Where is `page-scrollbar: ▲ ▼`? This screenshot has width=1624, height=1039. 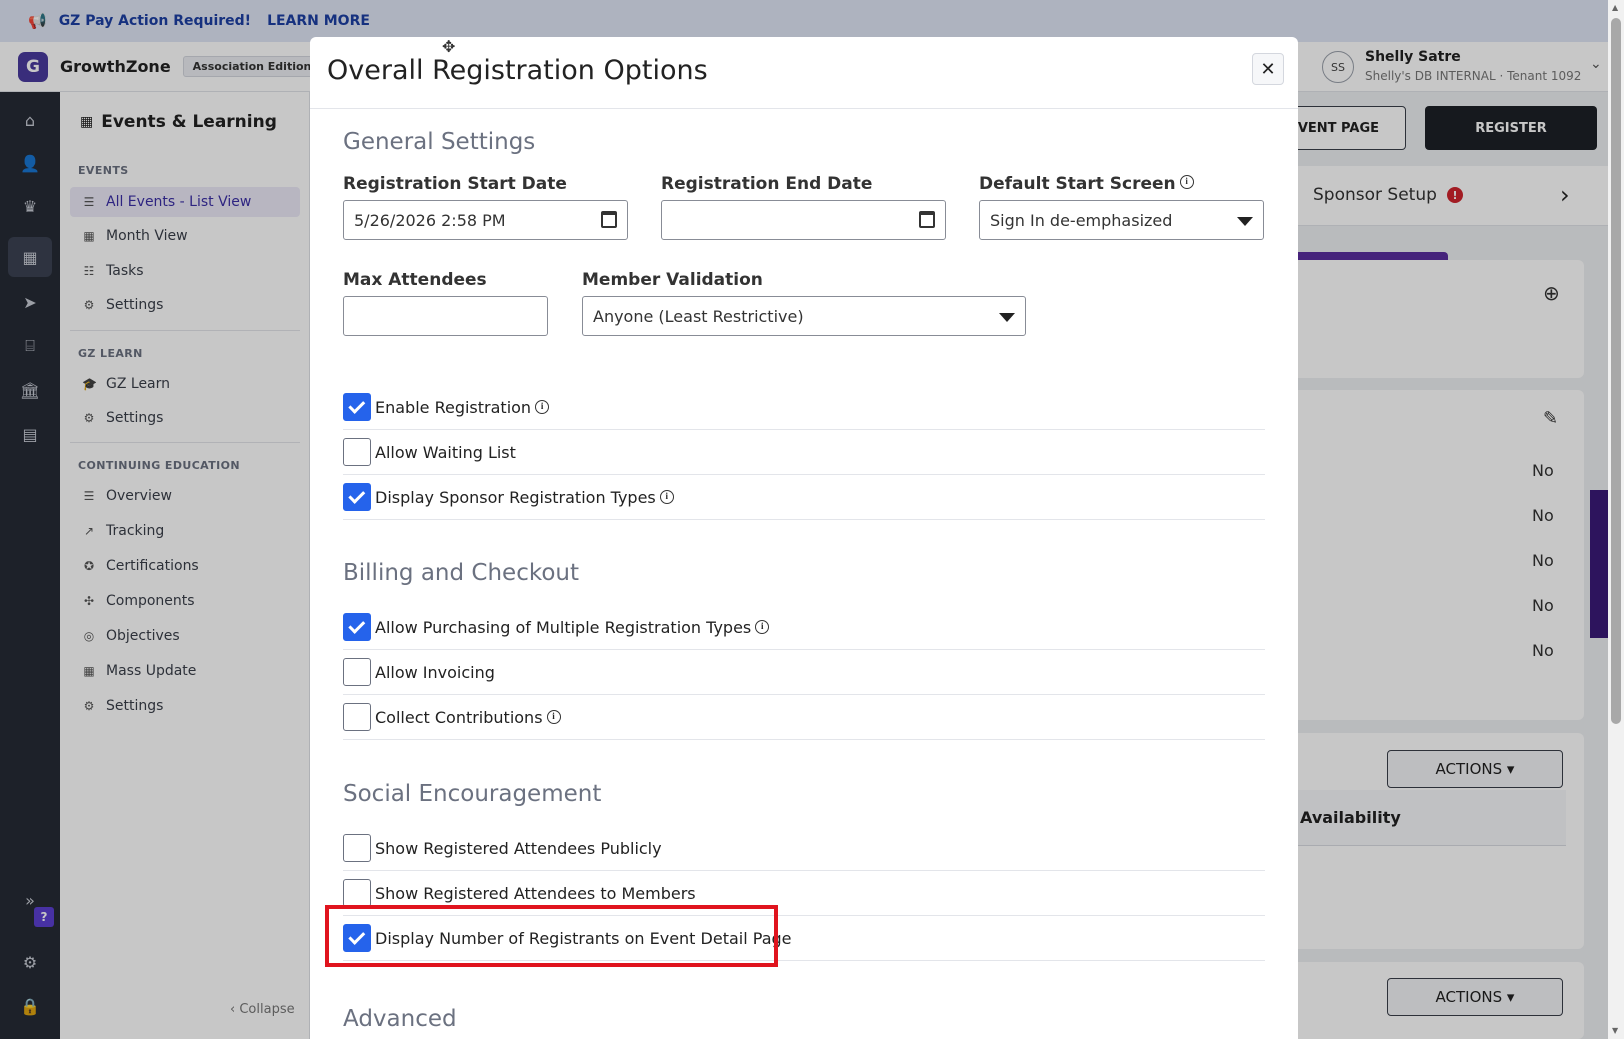
page-scrollbar: ▲ ▼ is located at coordinates (1616, 519).